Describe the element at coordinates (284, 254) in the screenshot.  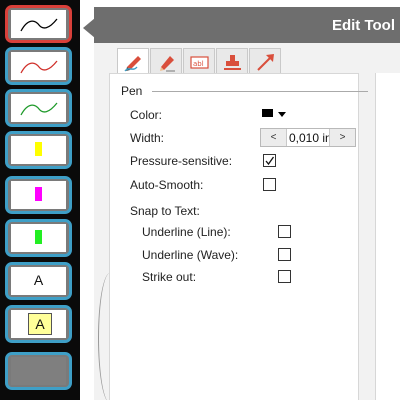
I see `underline-wave-checkbox` at that location.